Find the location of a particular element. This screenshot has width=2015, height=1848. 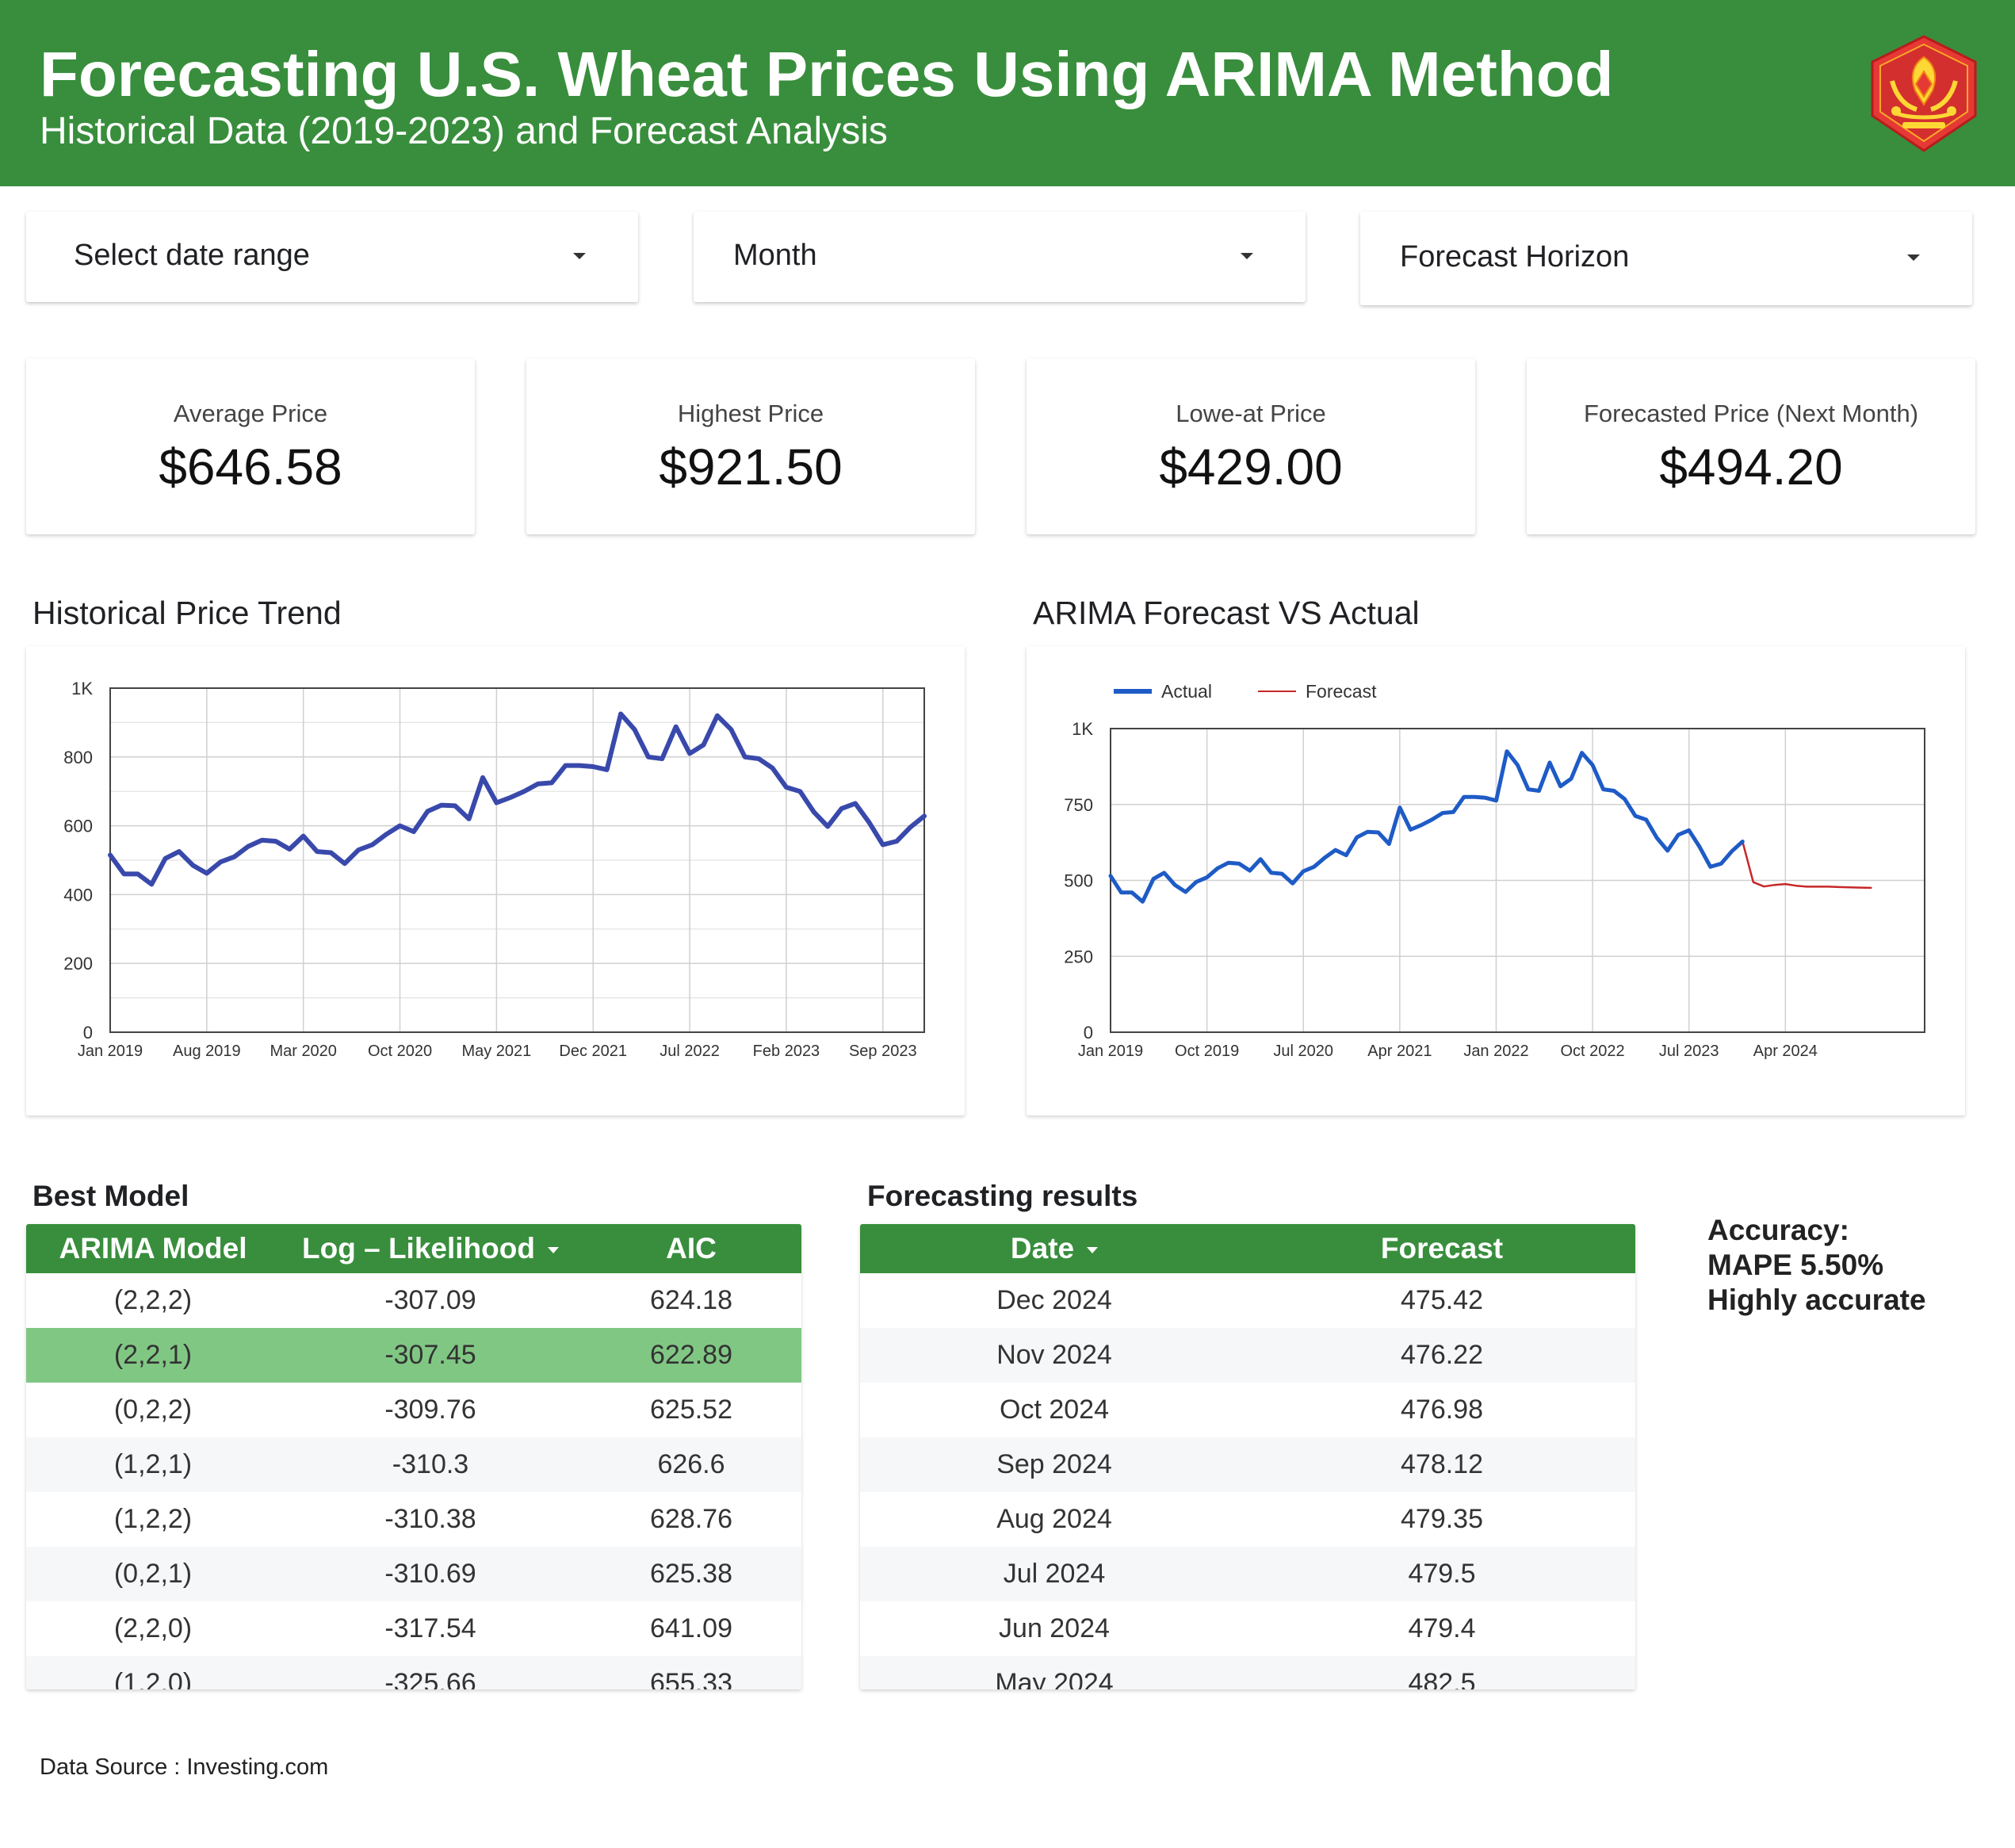

table-row: Nov 2024 476.22 is located at coordinates (1247, 1356).